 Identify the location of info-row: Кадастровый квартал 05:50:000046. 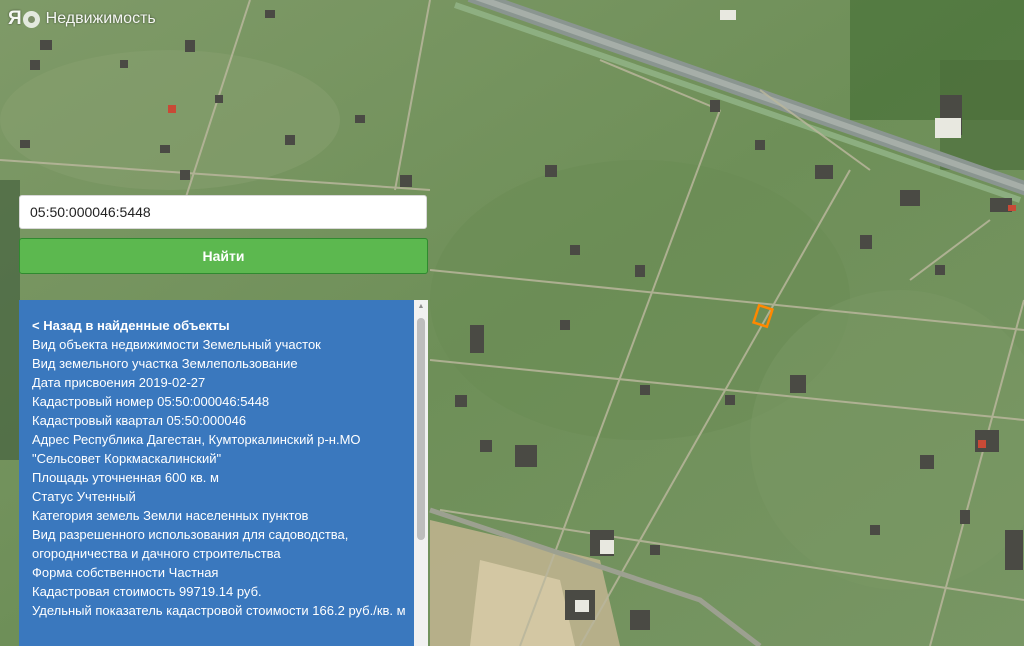
(222, 420).